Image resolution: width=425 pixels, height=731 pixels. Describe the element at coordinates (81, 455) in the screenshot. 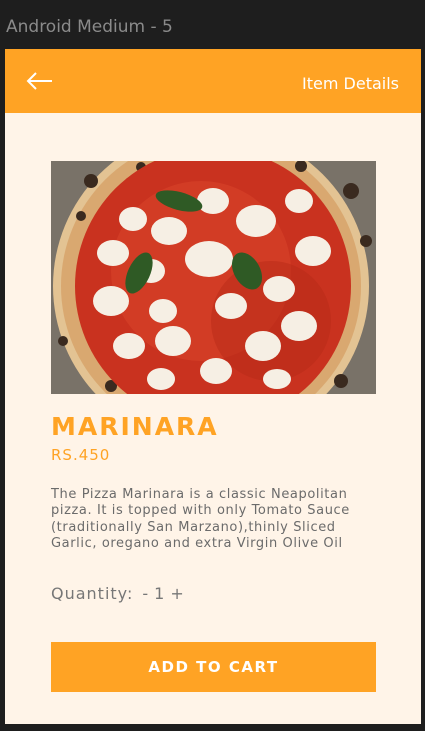

I see `item-price: RS.450` at that location.